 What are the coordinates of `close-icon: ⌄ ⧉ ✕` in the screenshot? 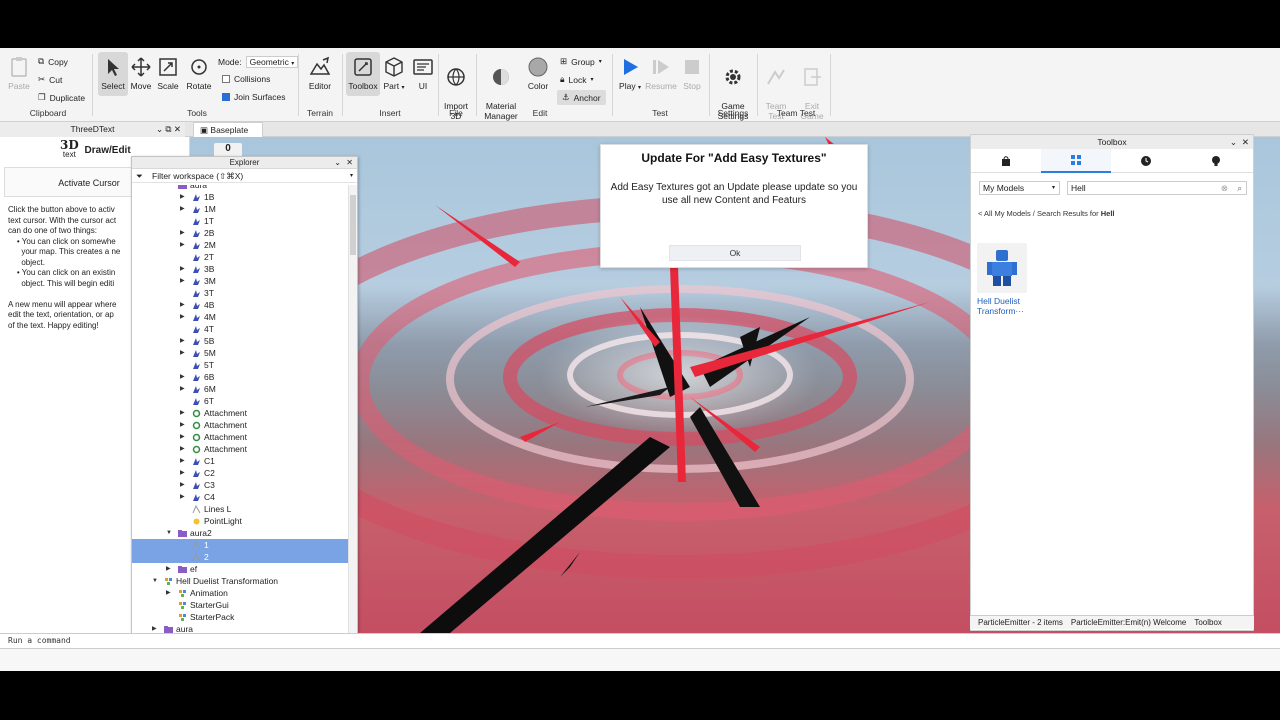 It's located at (168, 129).